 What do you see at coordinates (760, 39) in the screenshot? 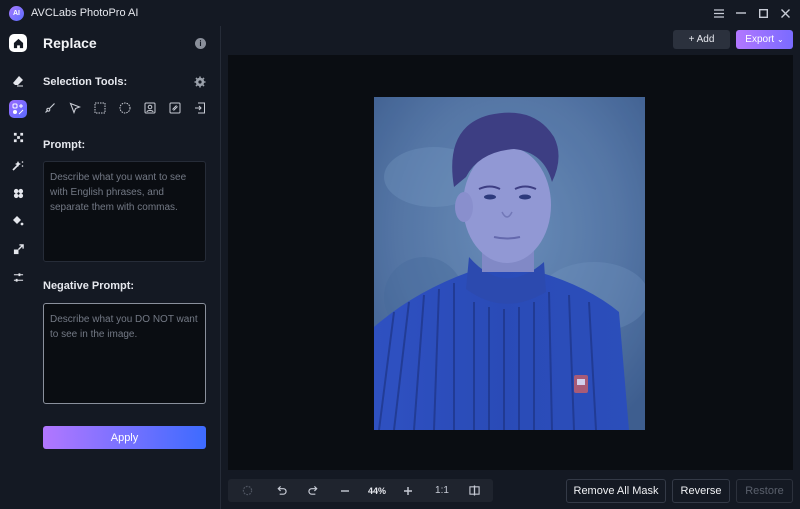
I see `export-label: Export` at bounding box center [760, 39].